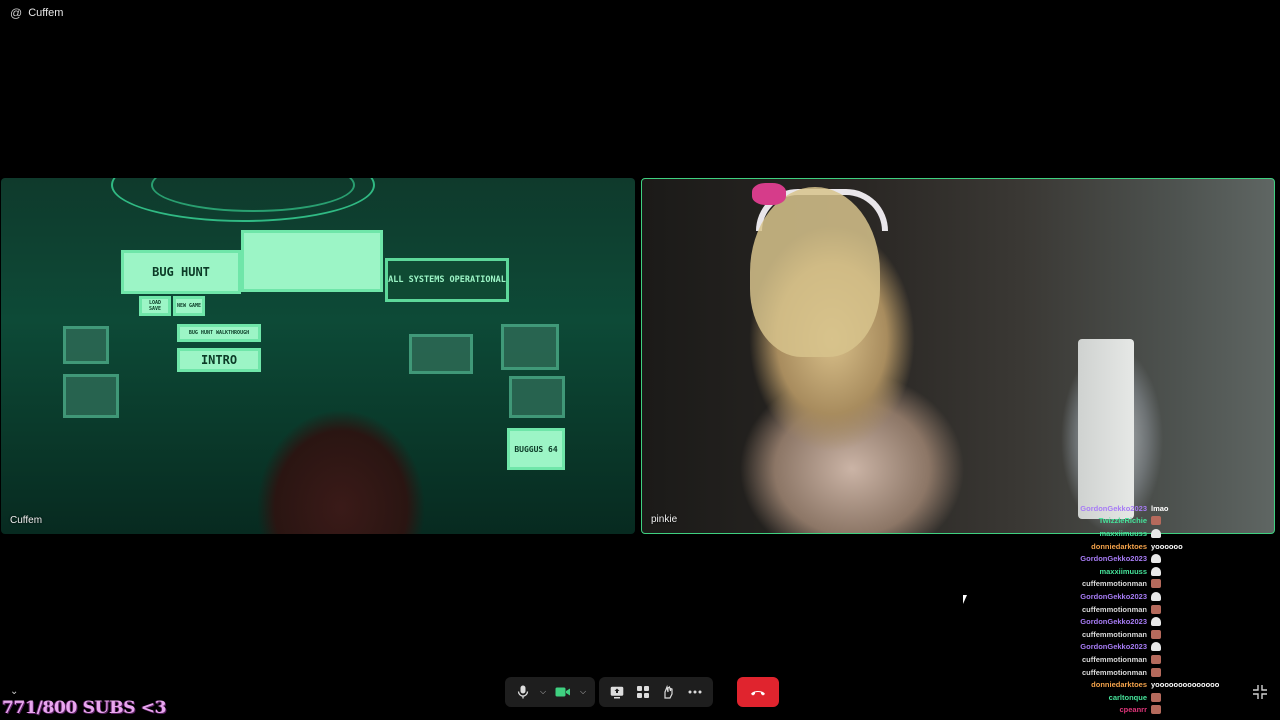 This screenshot has height=720, width=1280. Describe the element at coordinates (1185, 684) in the screenshot. I see `chat-message-body: yoooooooooooooo` at that location.